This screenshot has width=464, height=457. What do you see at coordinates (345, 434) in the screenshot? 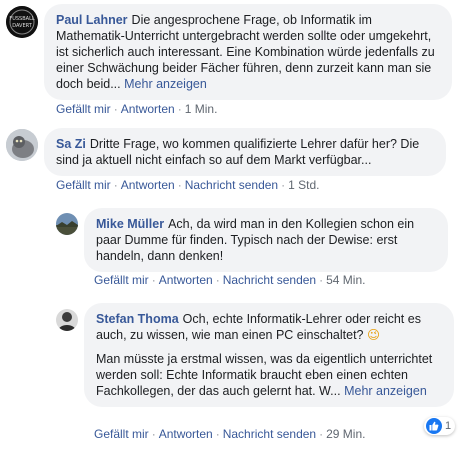
I see `timestamp: 29 Min.` at bounding box center [345, 434].